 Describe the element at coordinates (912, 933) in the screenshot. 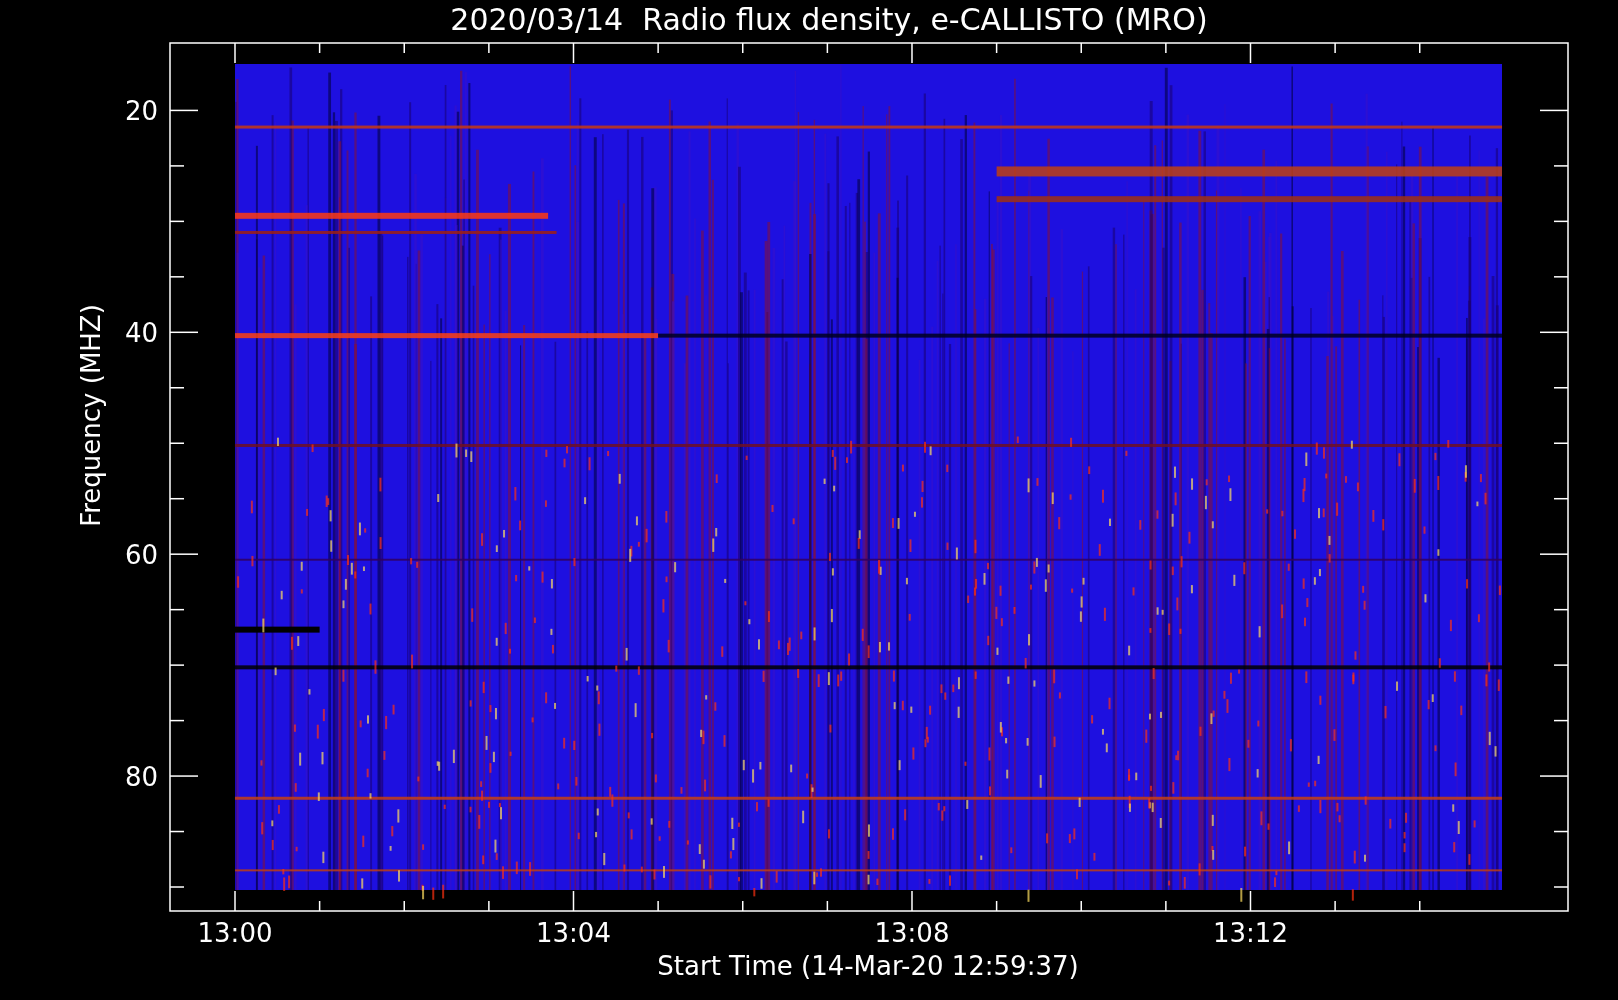

I see `x-tick-label: 13:08` at that location.